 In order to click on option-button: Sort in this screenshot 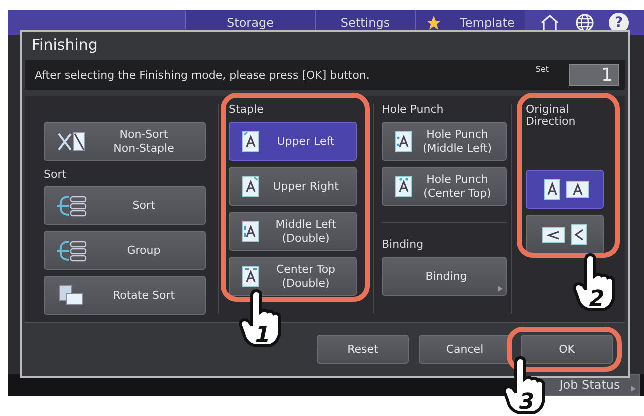, I will do `click(125, 205)`.